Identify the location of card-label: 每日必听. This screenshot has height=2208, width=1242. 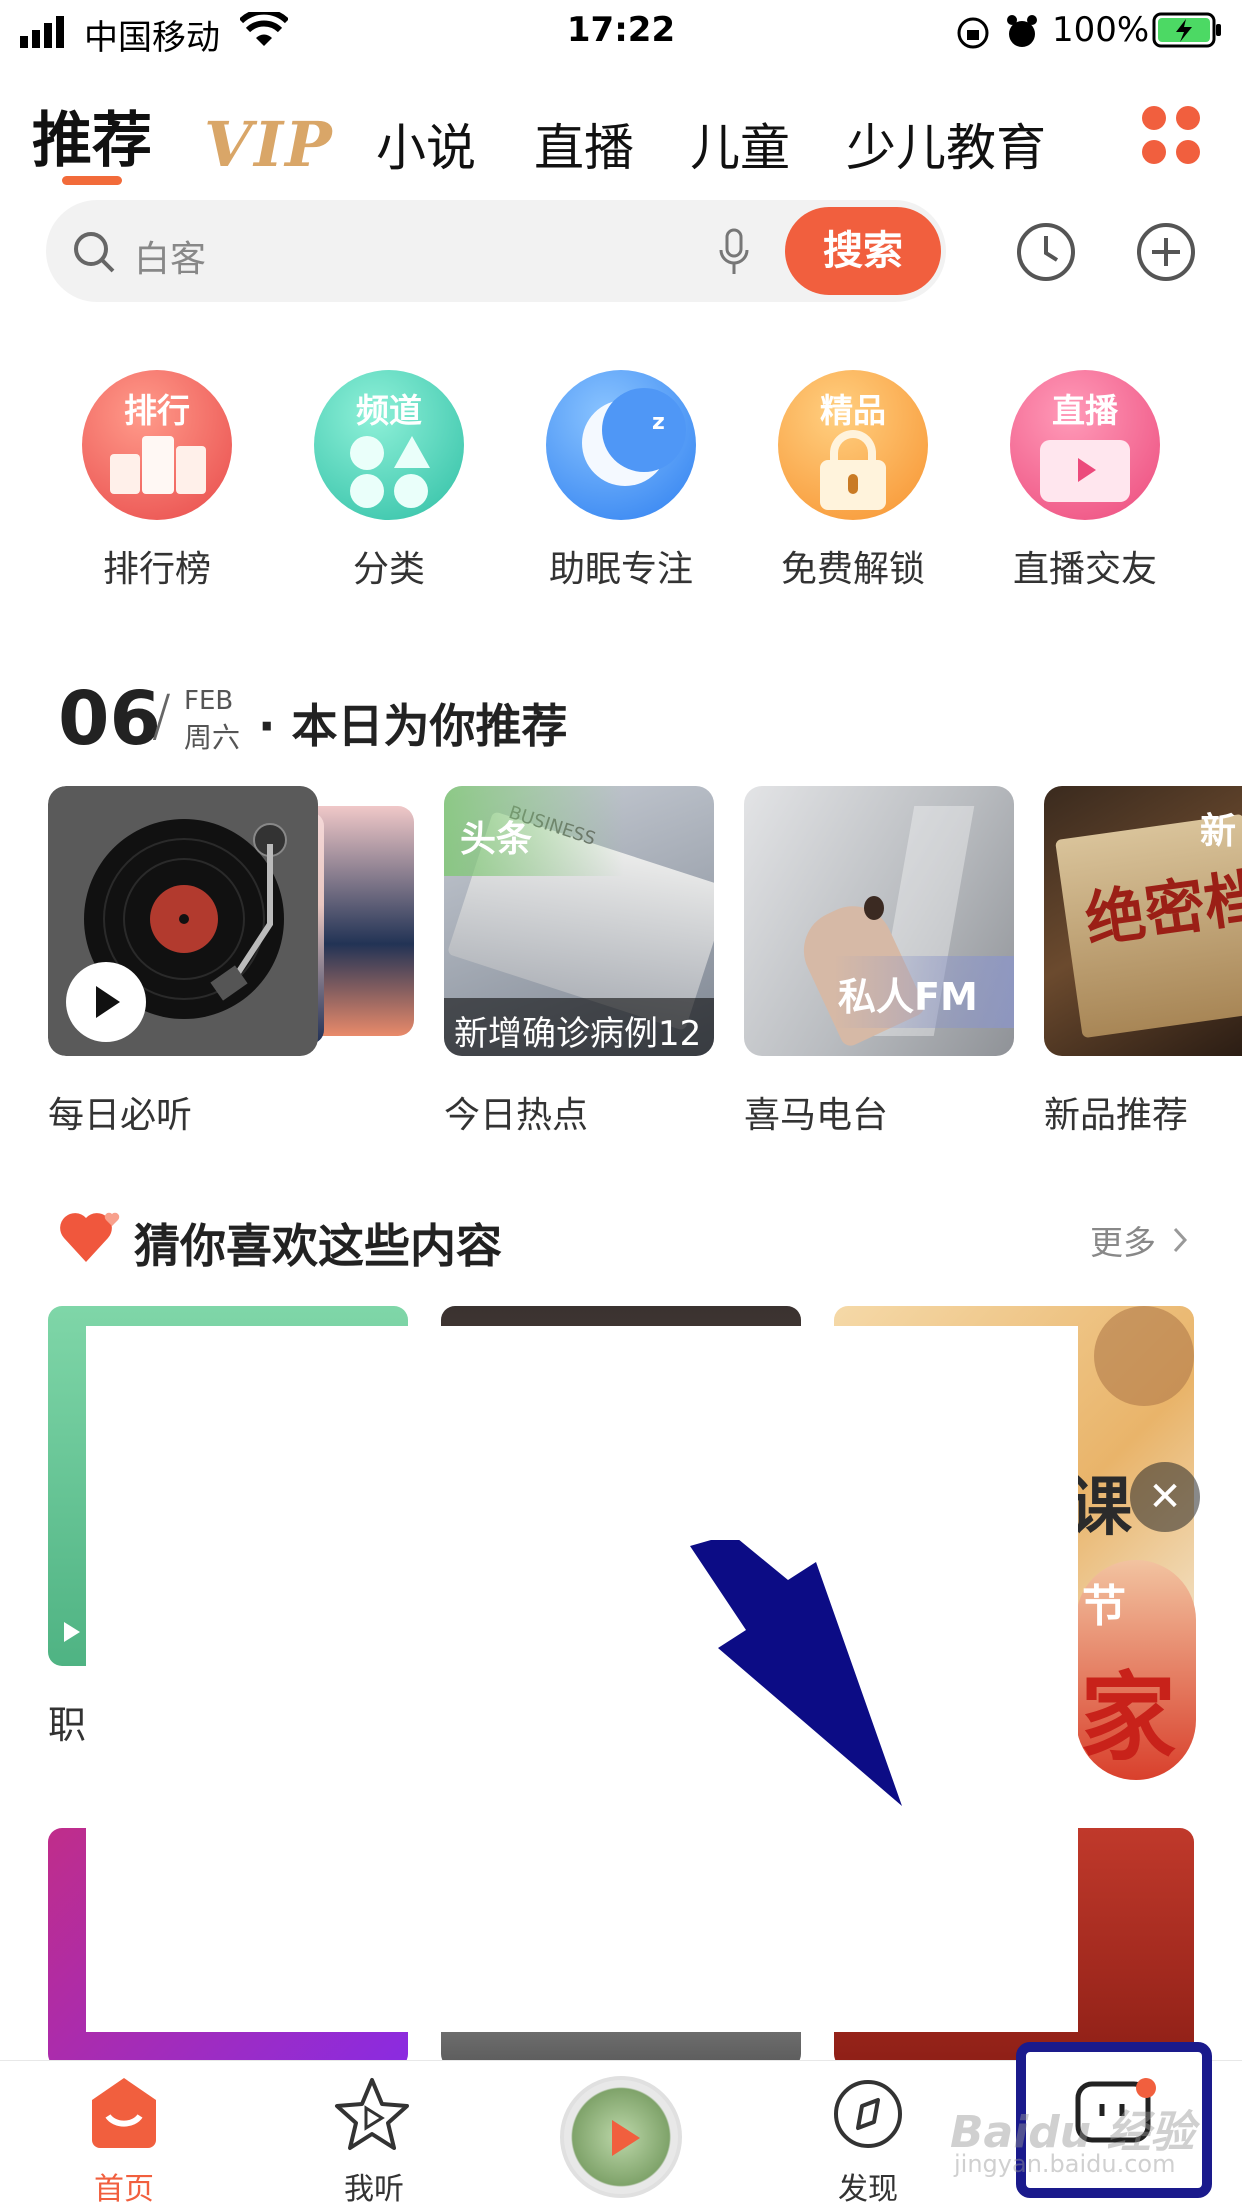
(120, 1115).